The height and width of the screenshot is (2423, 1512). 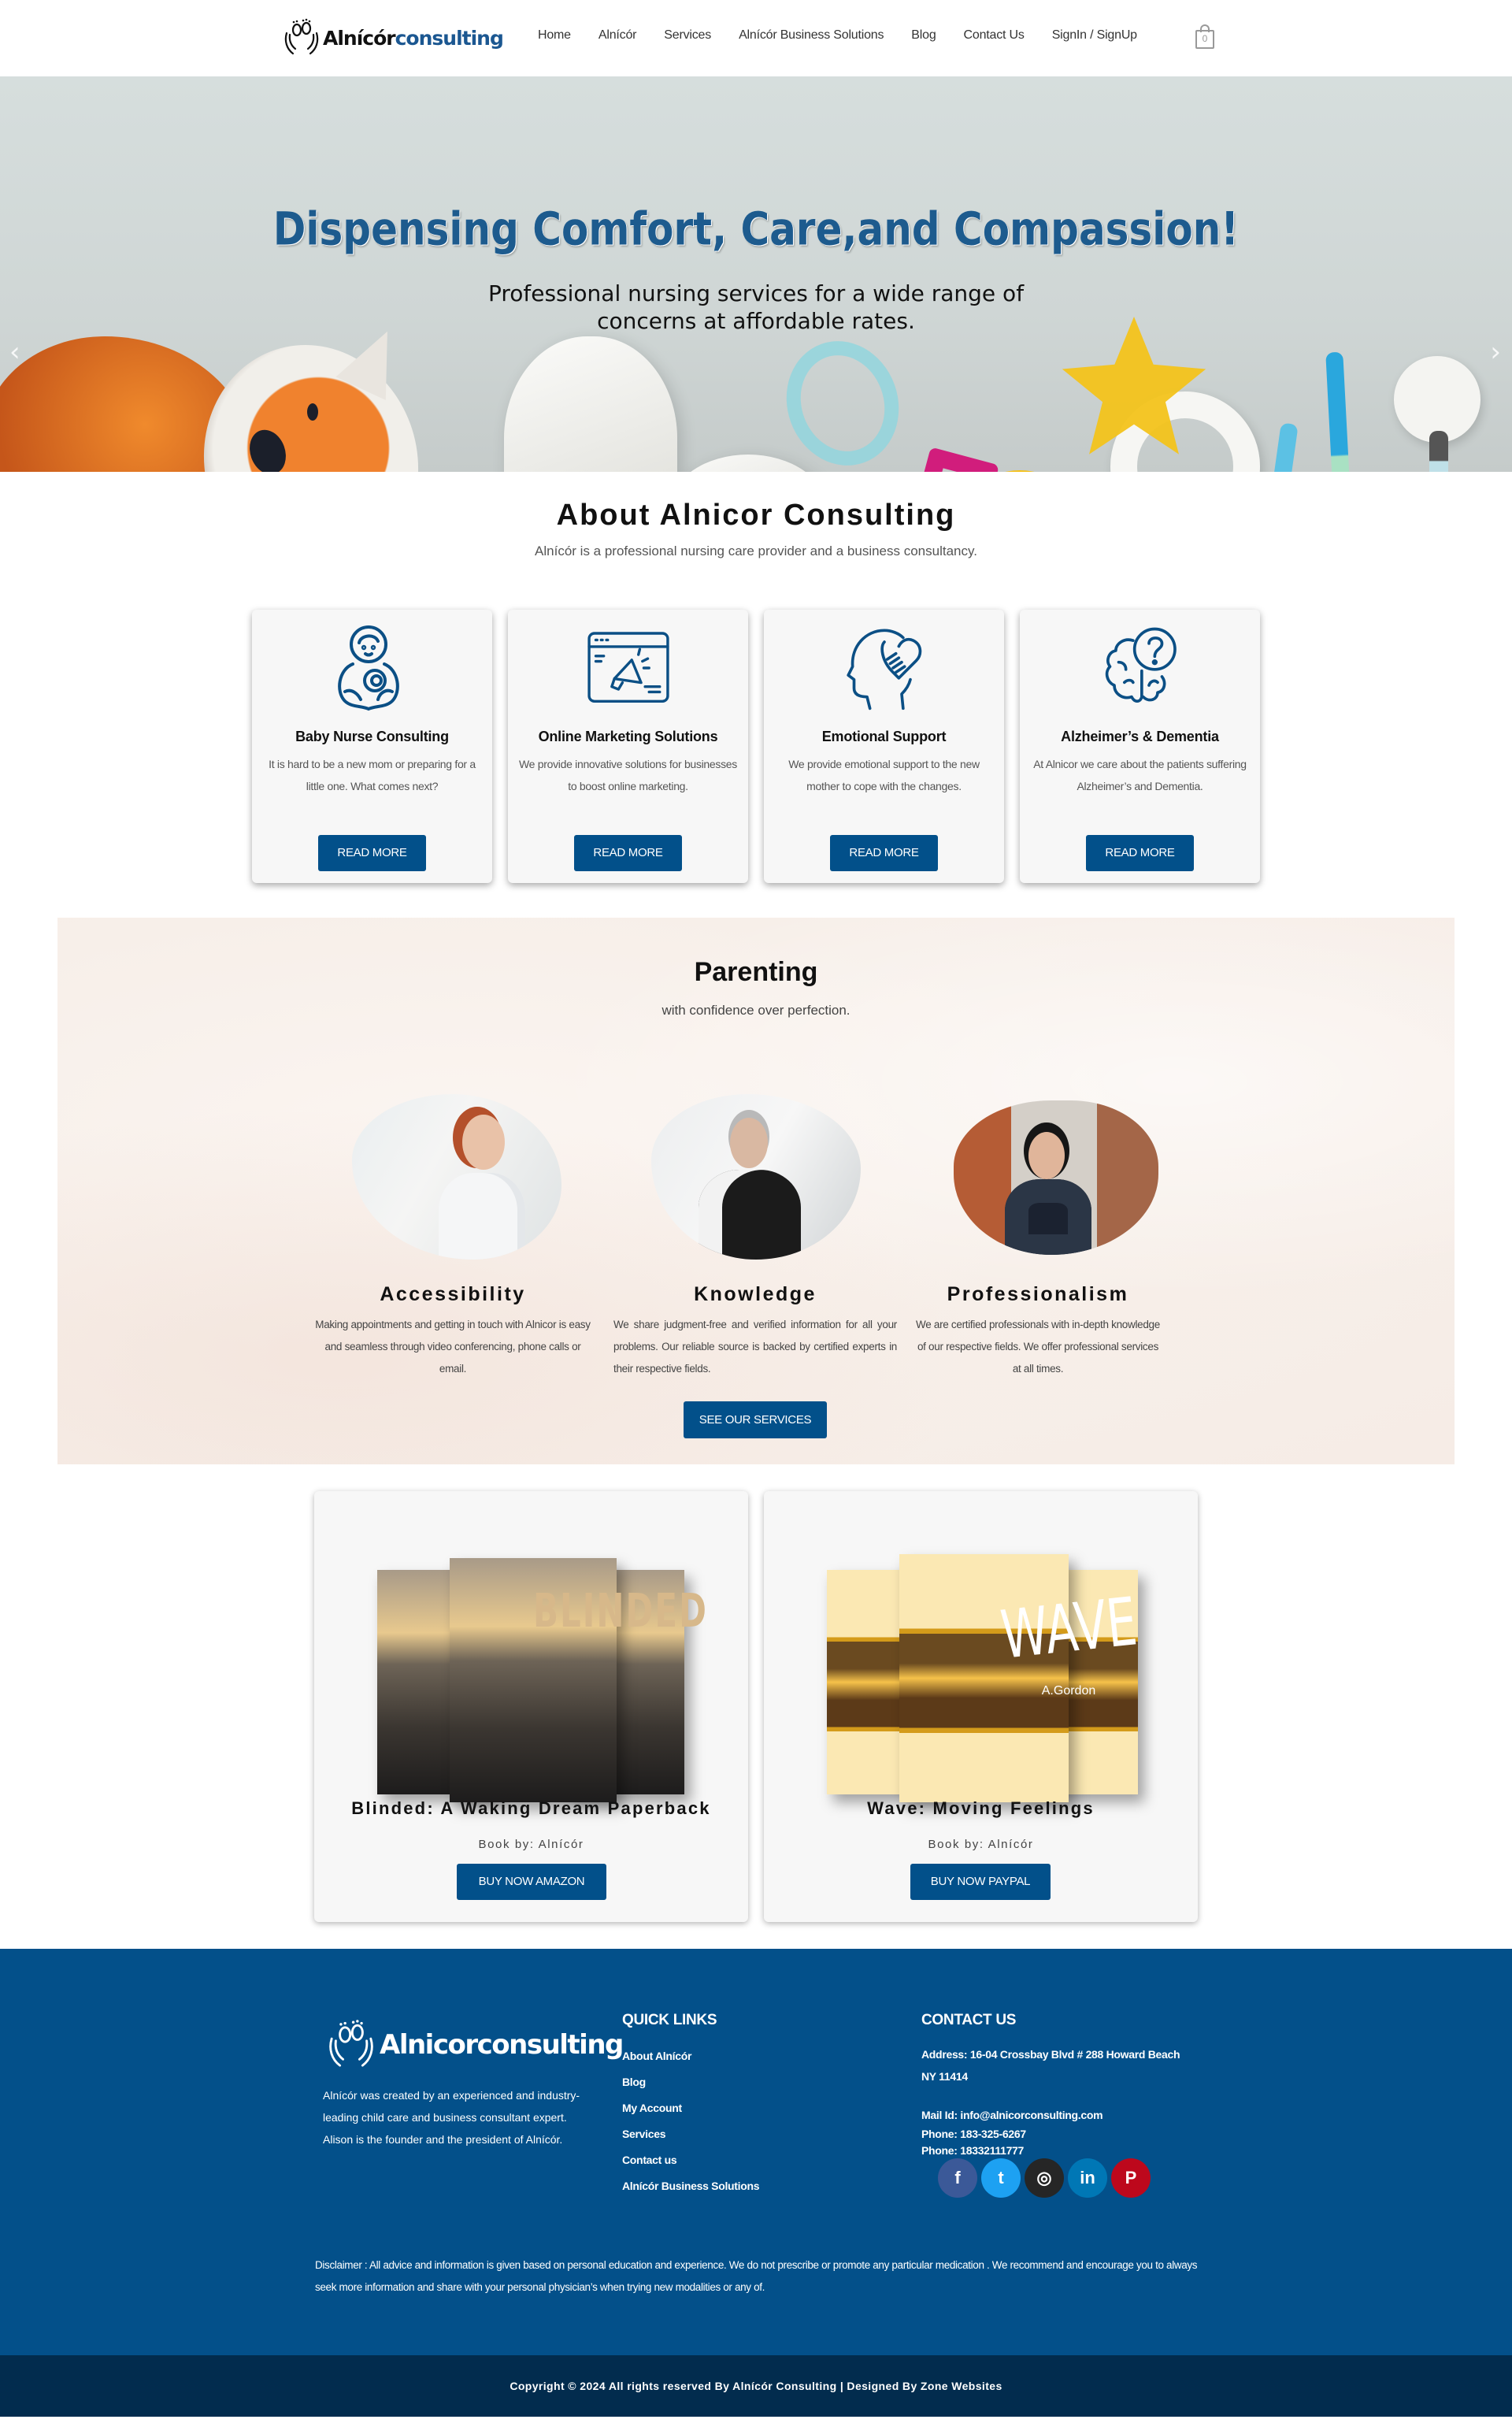 I want to click on wave-book-cover-image: WAVE A.Gordon, so click(x=981, y=1662).